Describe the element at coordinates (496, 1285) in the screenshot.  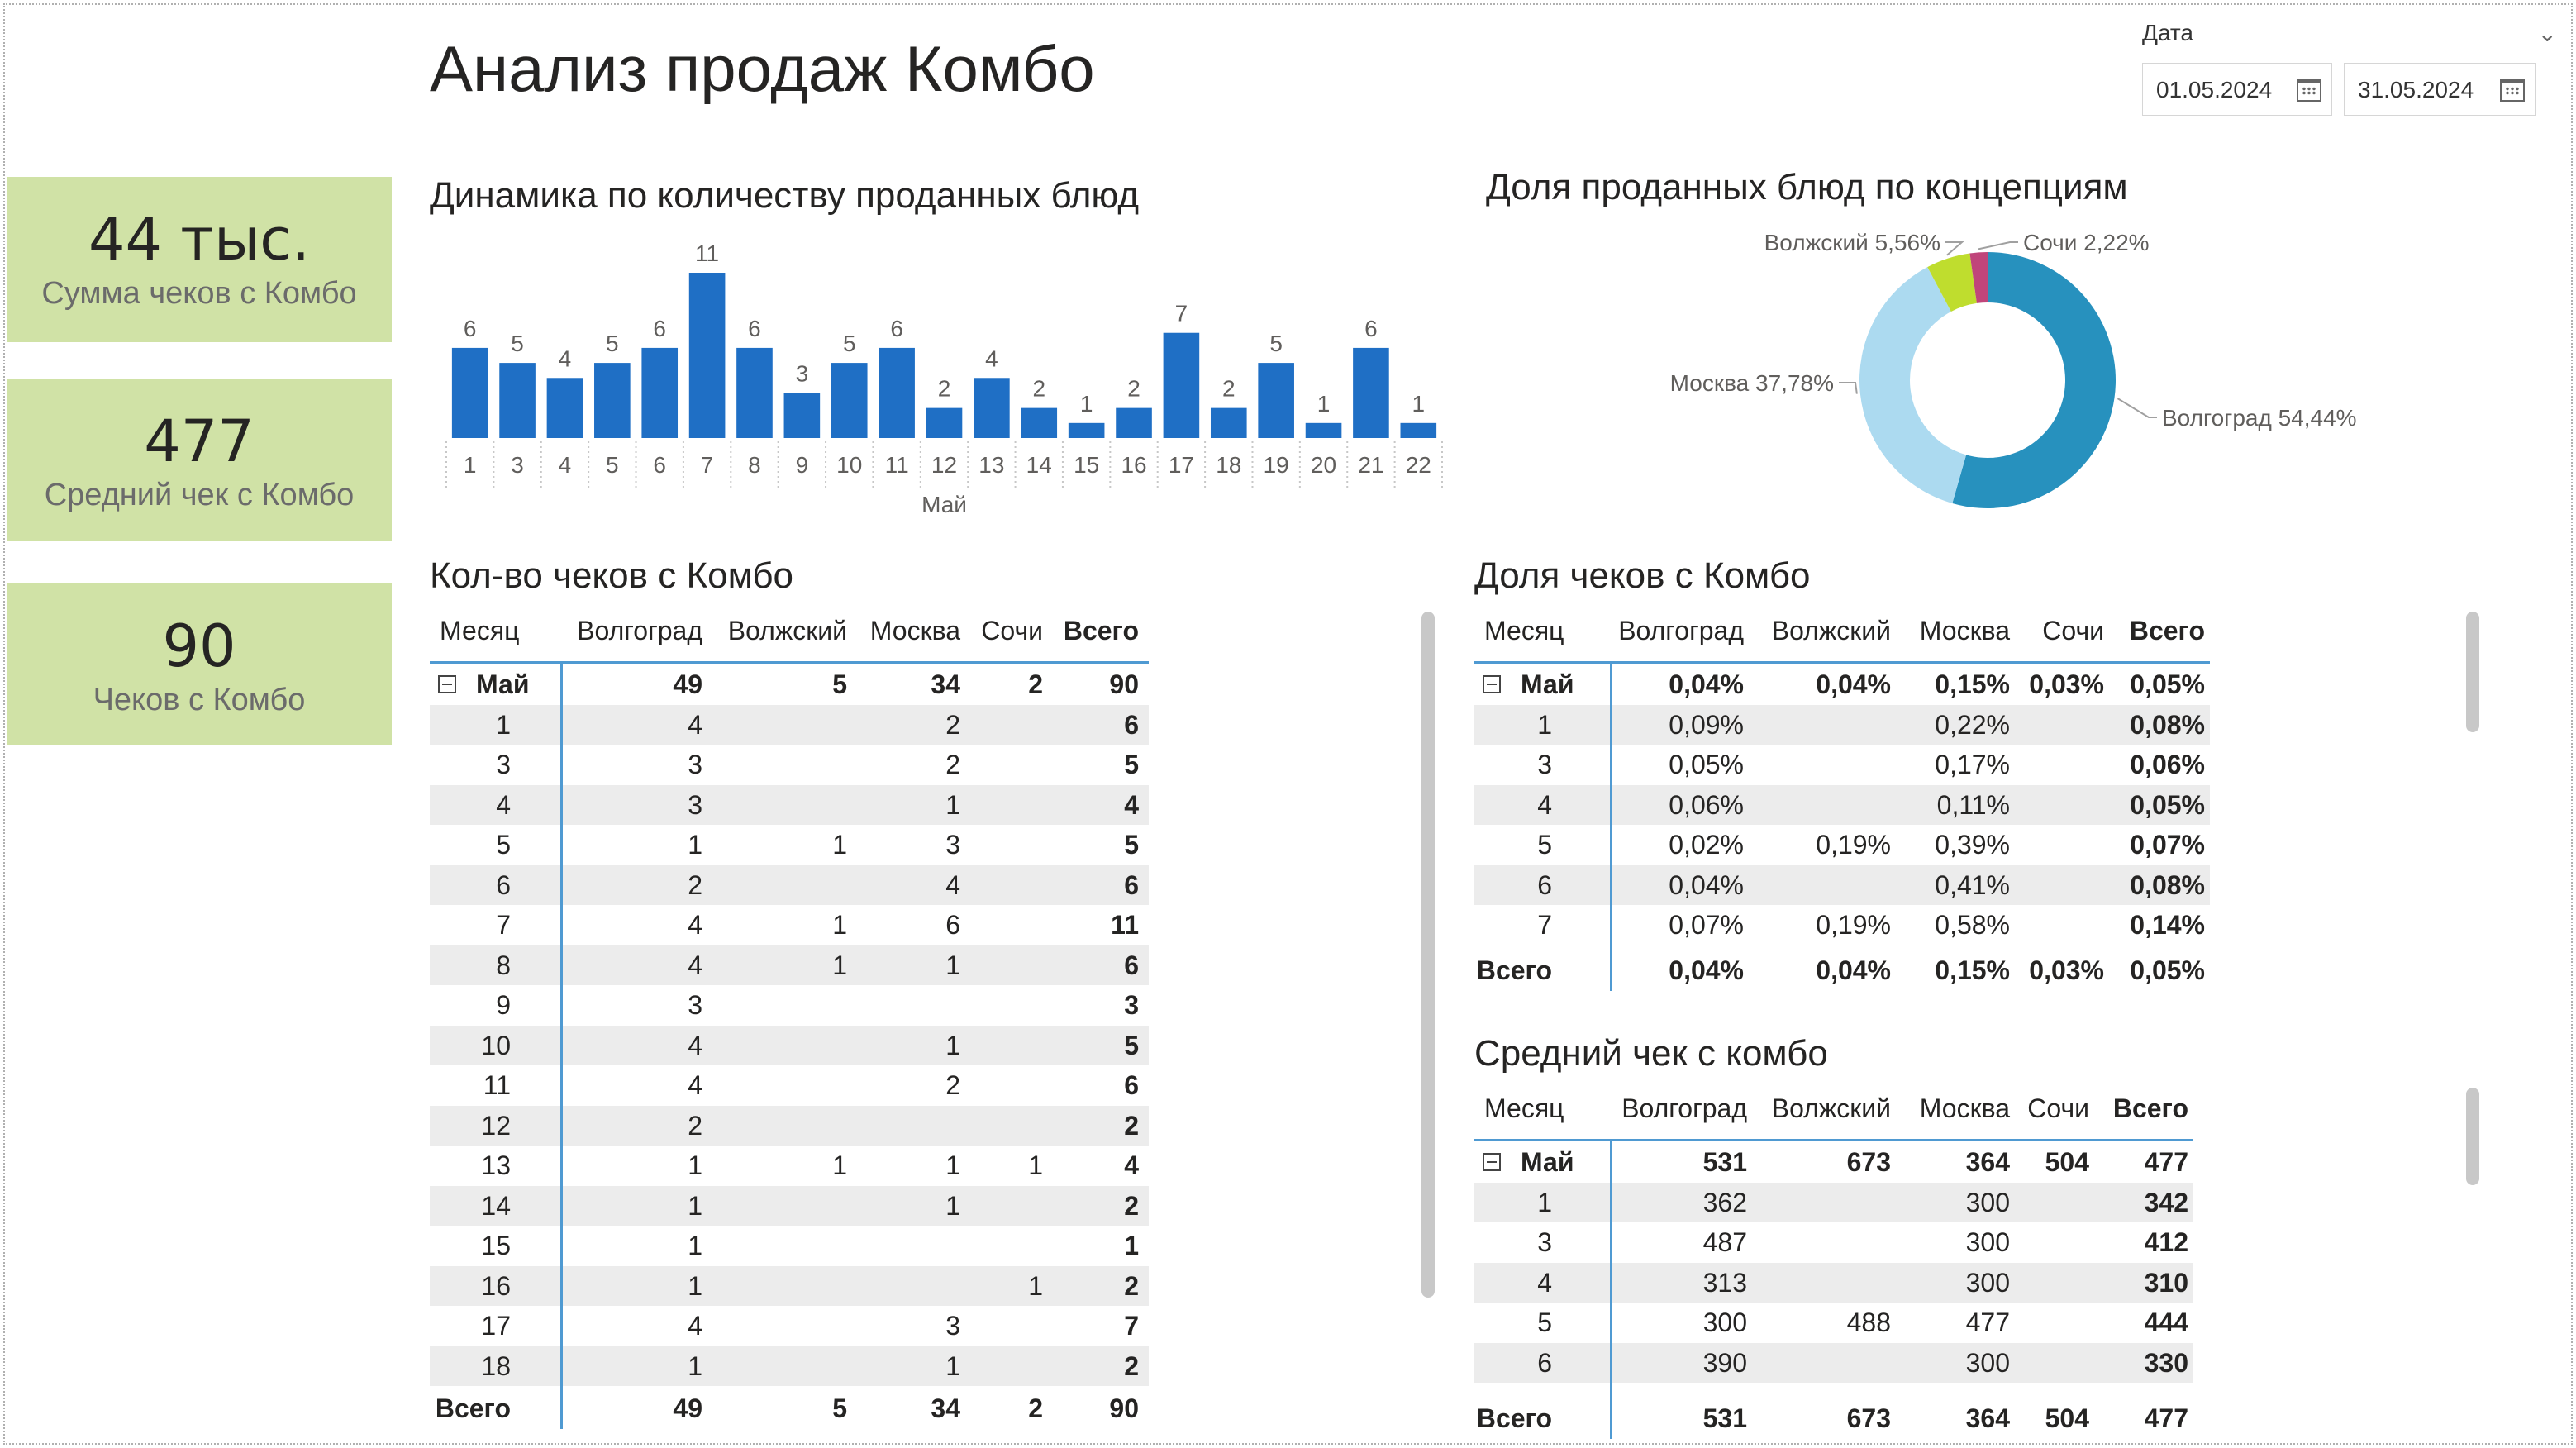
I see `row-label: 16` at that location.